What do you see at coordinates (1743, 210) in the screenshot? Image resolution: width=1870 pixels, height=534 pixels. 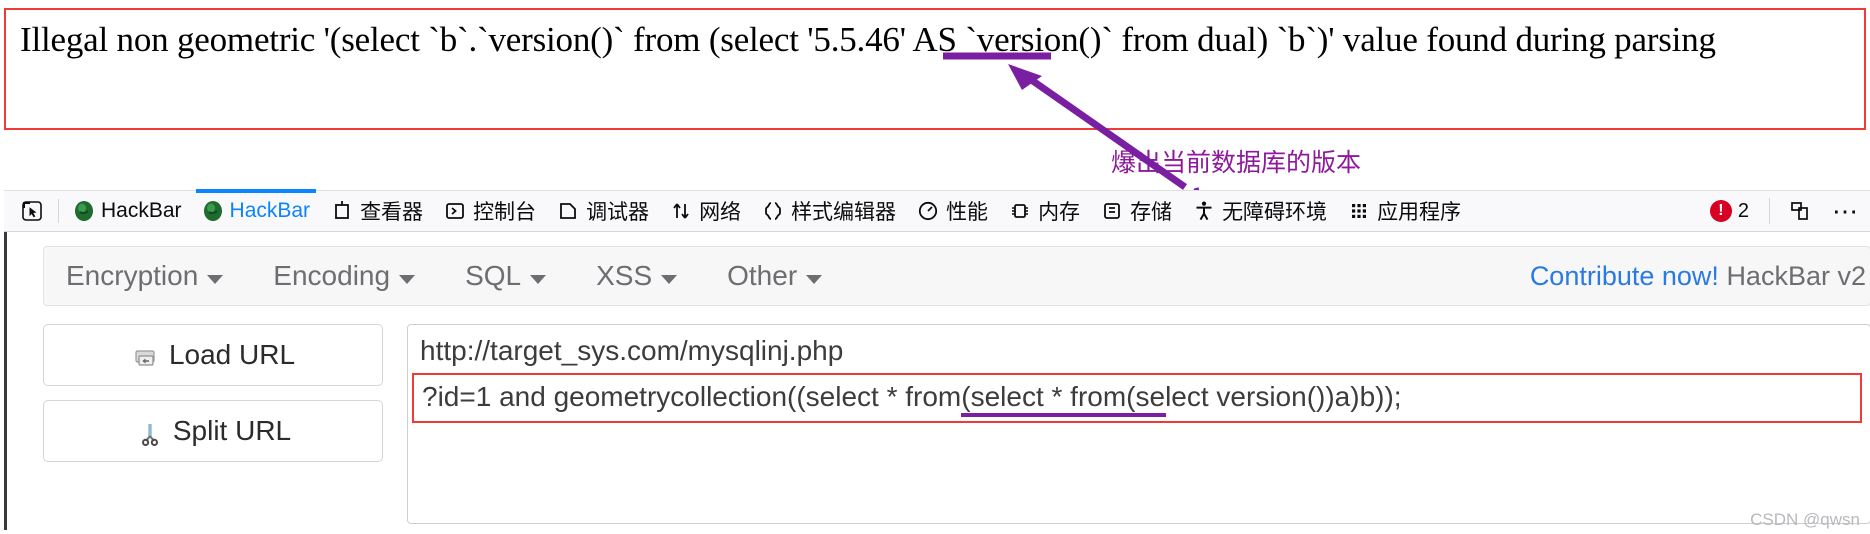 I see `error-count-label: 2` at bounding box center [1743, 210].